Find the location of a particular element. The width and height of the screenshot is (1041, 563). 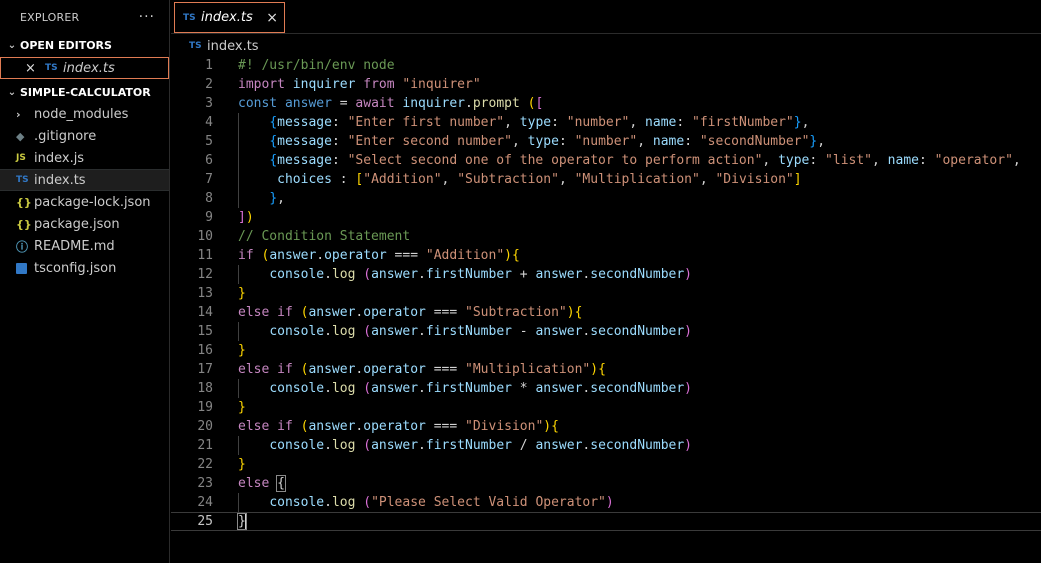

open-editors-section-header: ⌄ OPEN EDITORS is located at coordinates (84, 45).